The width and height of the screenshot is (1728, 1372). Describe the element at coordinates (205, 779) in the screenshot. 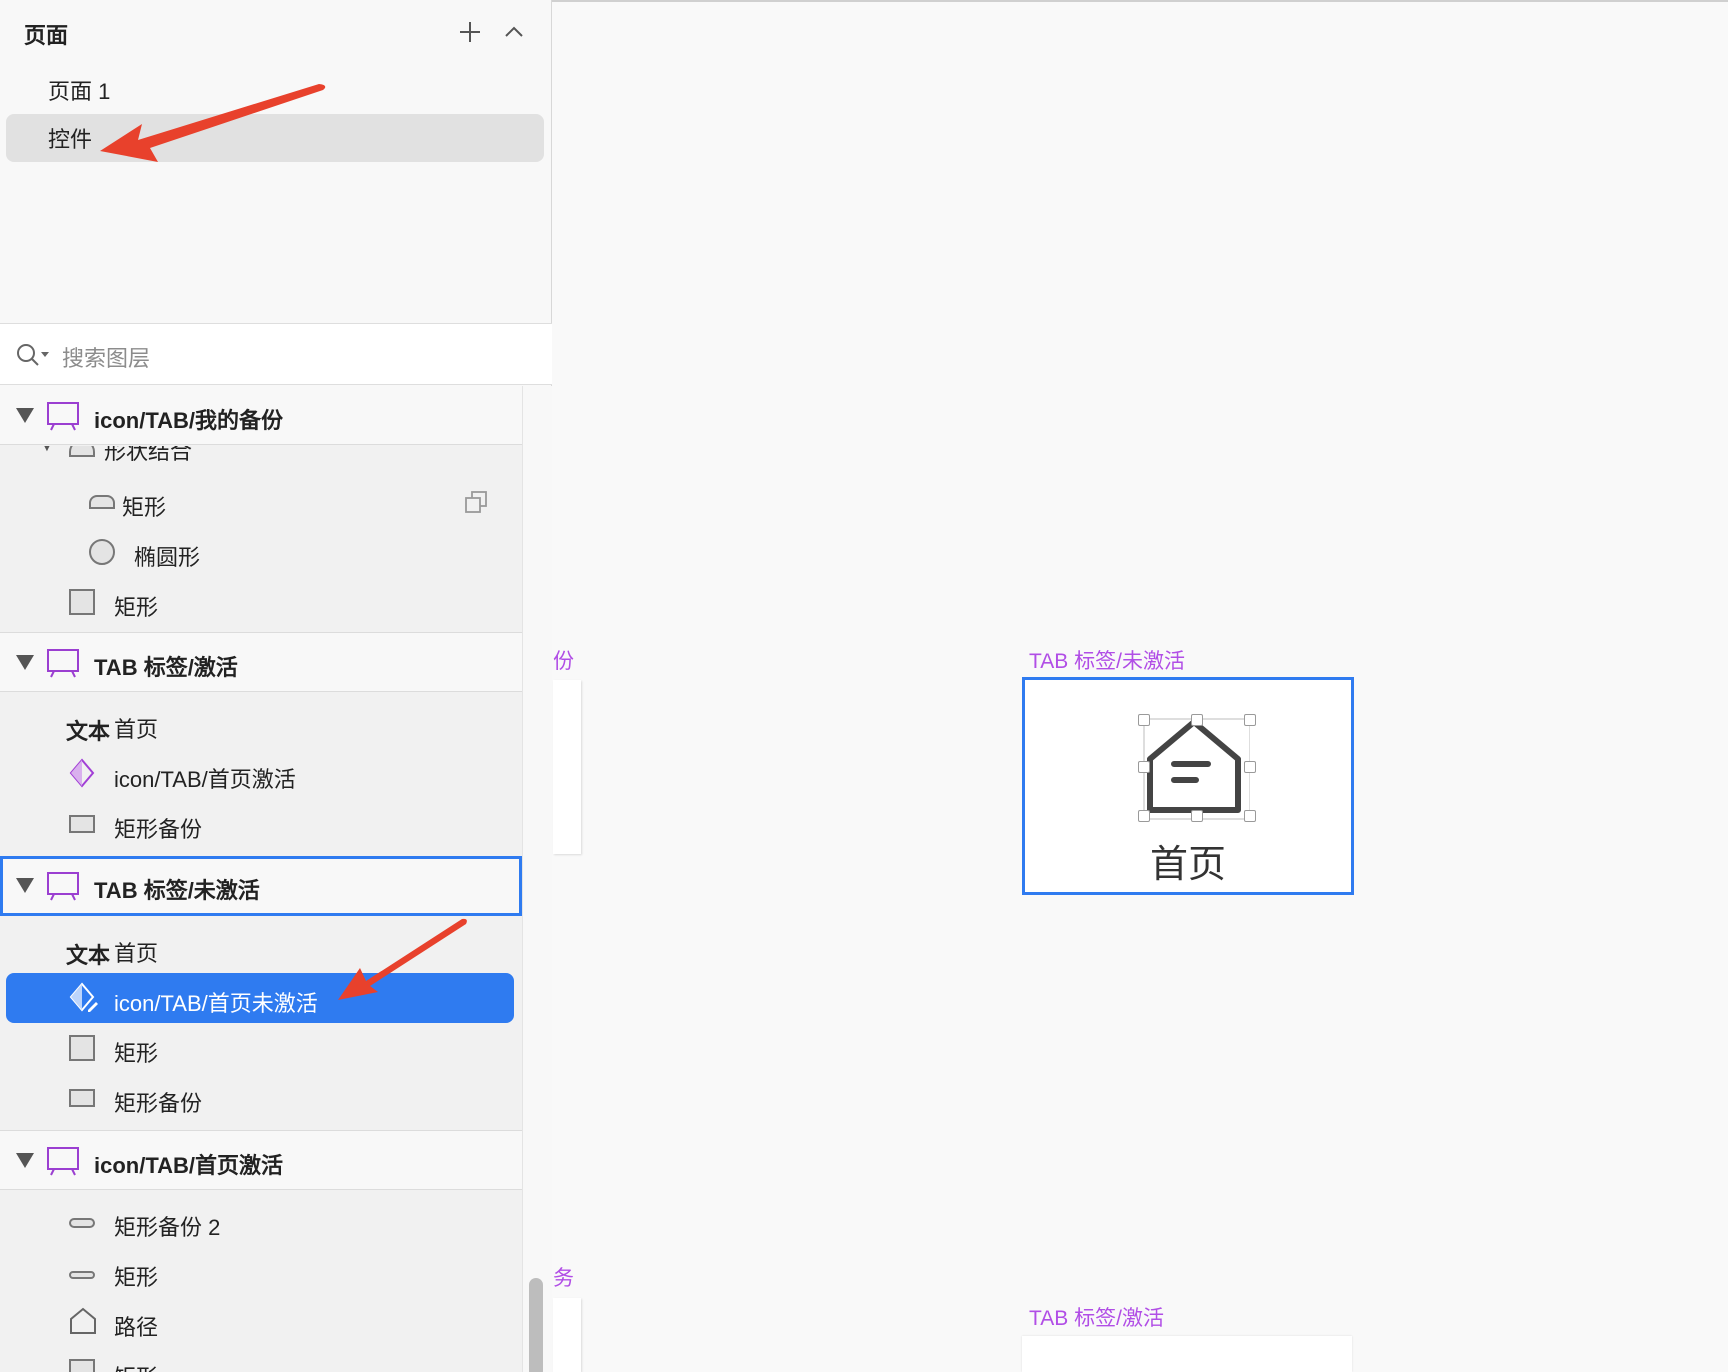

I see `layer-label: icon/TAB/首页激活` at that location.